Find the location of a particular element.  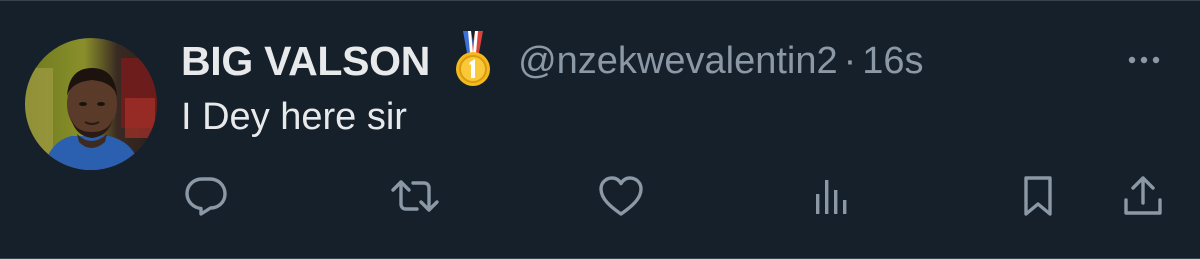

tweet-text: I Dey here sir is located at coordinates (294, 117).